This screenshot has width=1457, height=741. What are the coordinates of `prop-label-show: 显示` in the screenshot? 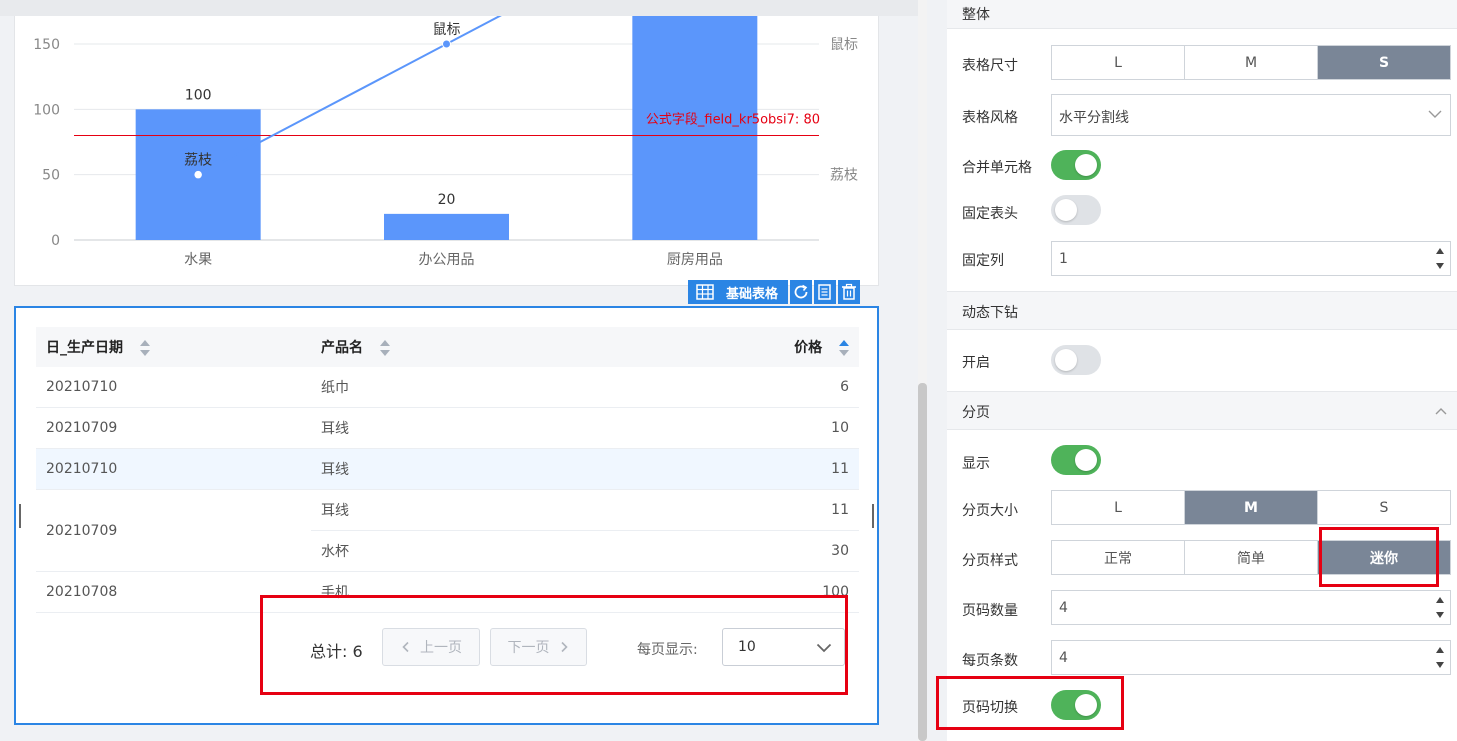 It's located at (976, 464).